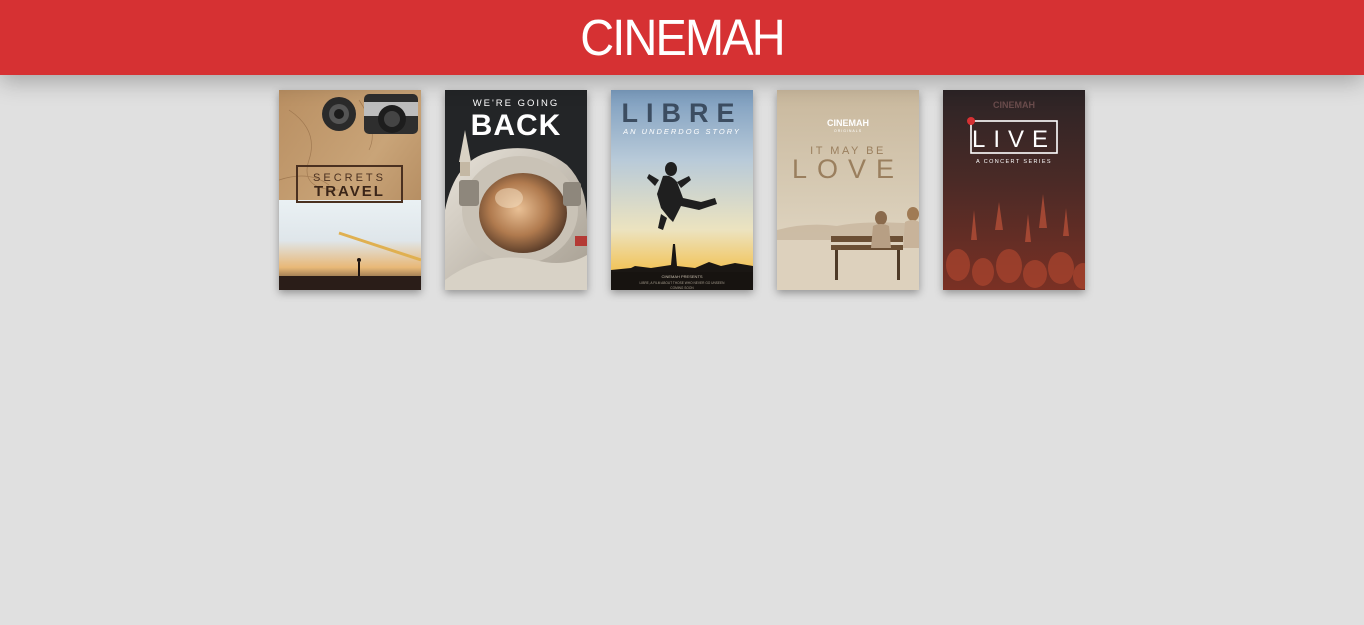 The image size is (1364, 625). Describe the element at coordinates (1014, 162) in the screenshot. I see `poster-title-line2: A CONCERT SERIES` at that location.